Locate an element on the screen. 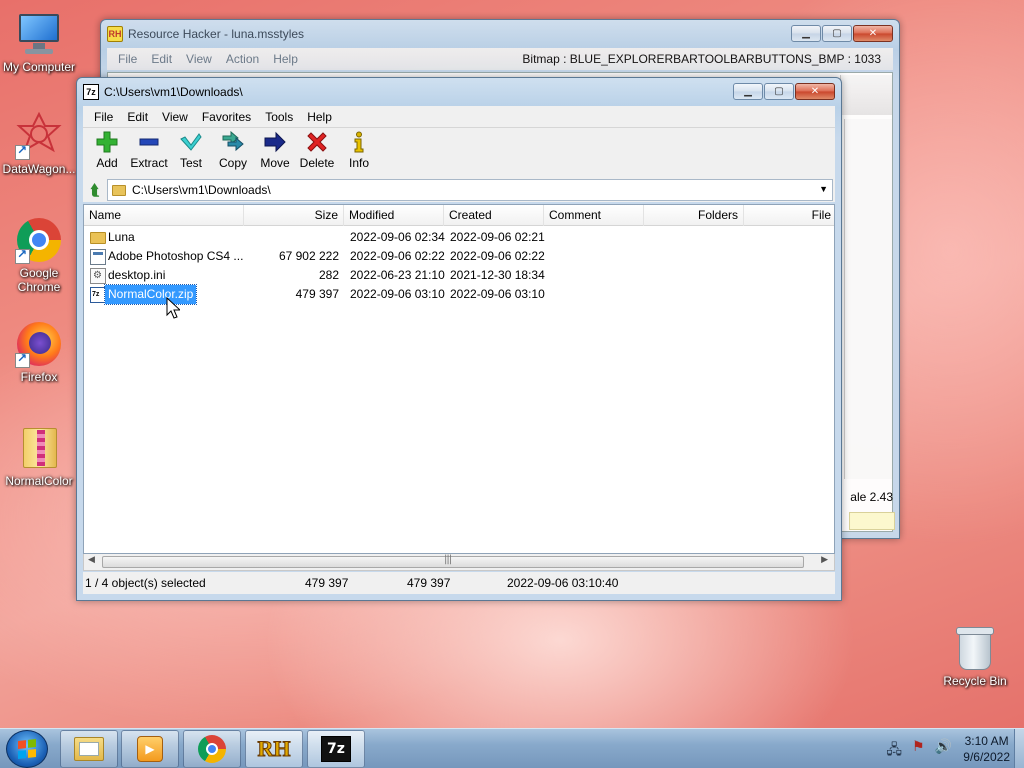 Image resolution: width=1024 pixels, height=768 pixels. taskbar: ▶ RH 7z 🖧 ⚑ 🔊 3:10 AM 9/6/2022 is located at coordinates (512, 748).